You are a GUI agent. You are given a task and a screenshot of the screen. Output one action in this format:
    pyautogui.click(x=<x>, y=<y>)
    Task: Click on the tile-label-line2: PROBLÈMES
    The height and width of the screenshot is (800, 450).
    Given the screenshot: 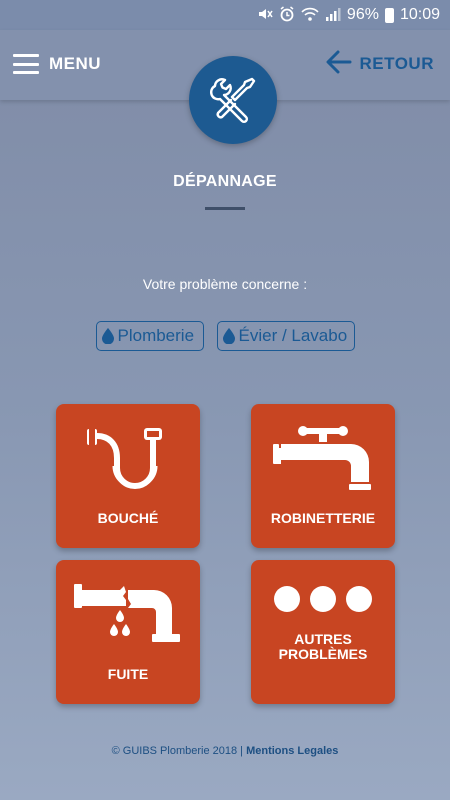 What is the action you would take?
    pyautogui.click(x=323, y=654)
    